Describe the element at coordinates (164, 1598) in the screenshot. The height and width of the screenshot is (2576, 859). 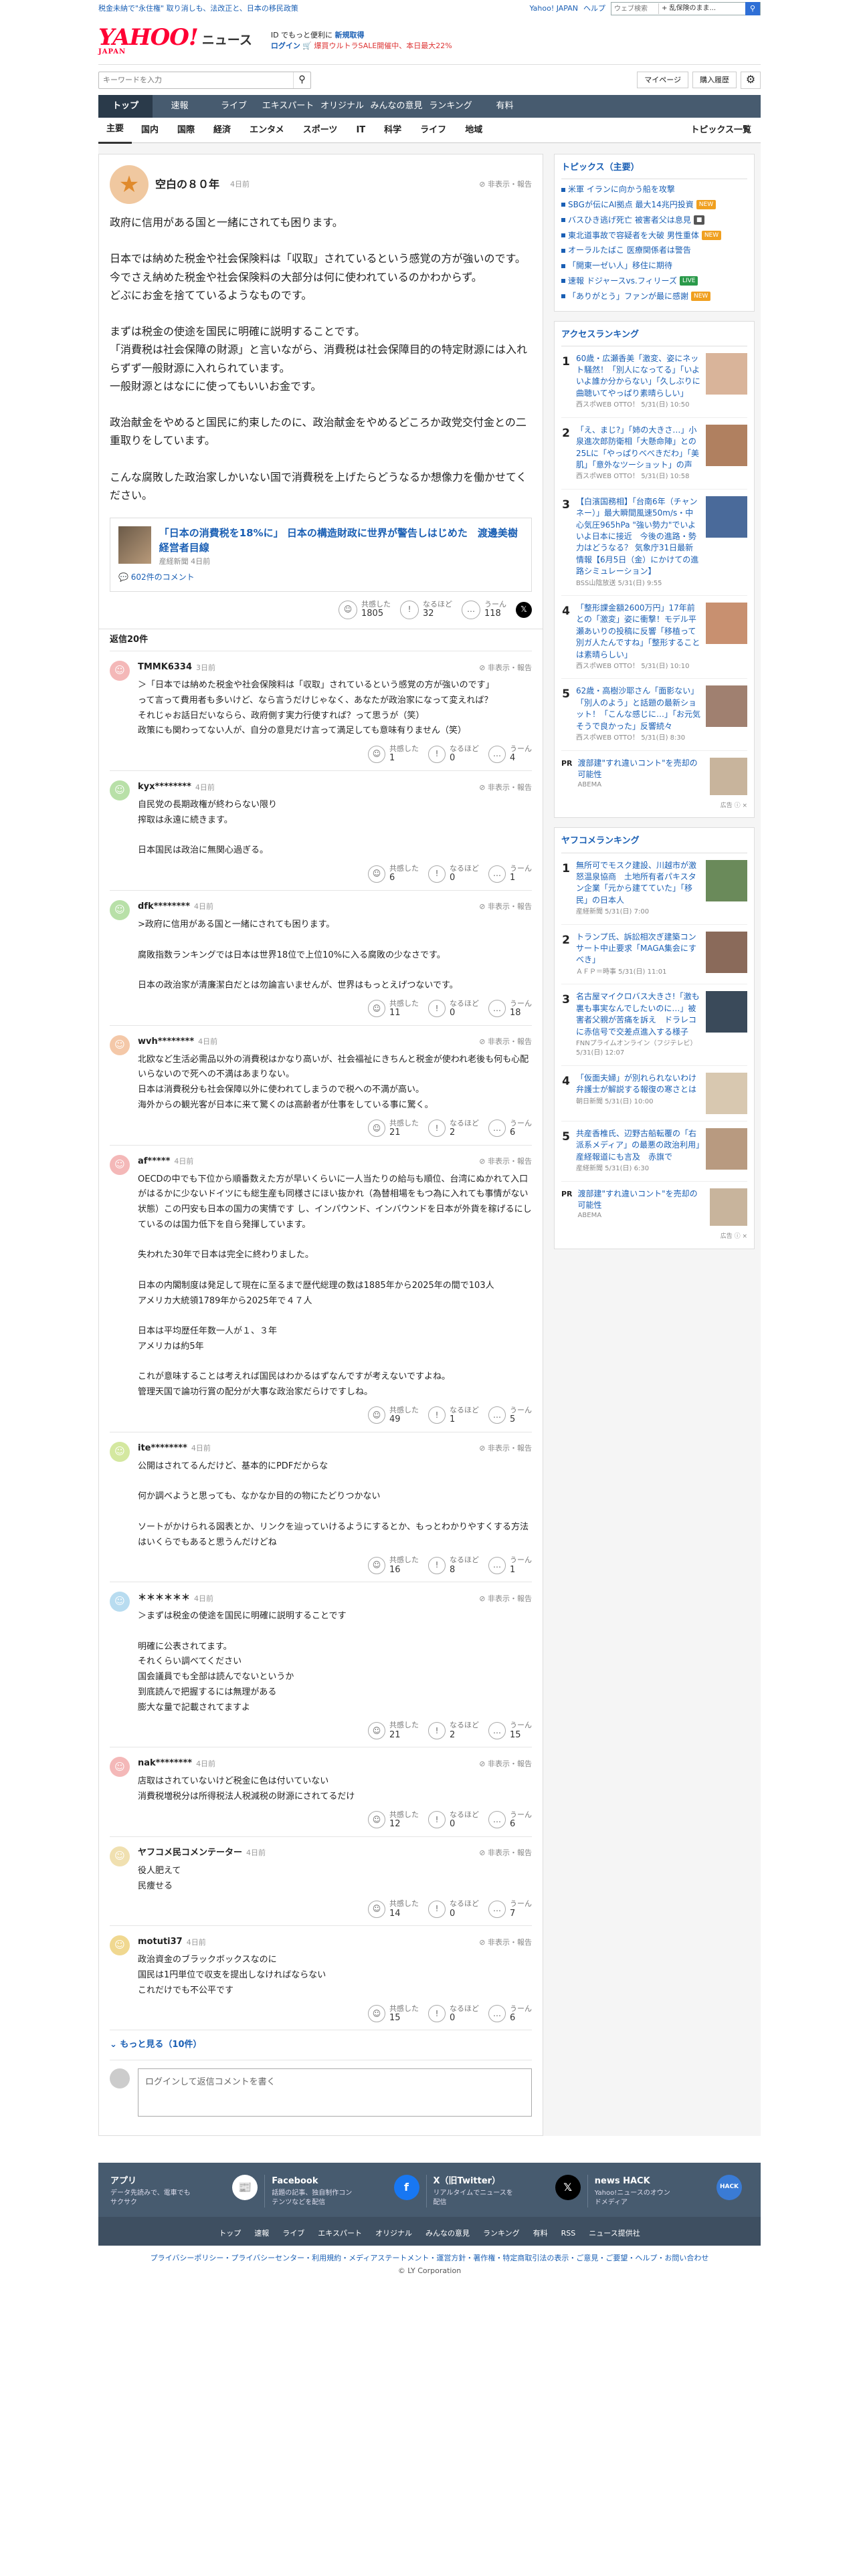
I see `reply-user: ＊＊＊＊＊＊` at that location.